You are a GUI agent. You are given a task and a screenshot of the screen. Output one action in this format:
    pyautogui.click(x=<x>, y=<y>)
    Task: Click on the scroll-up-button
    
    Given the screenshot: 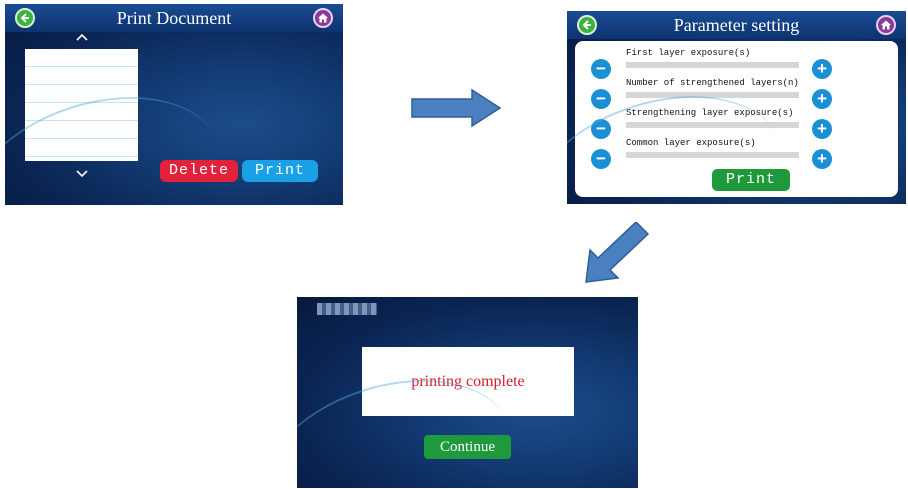 What is the action you would take?
    pyautogui.click(x=82, y=37)
    